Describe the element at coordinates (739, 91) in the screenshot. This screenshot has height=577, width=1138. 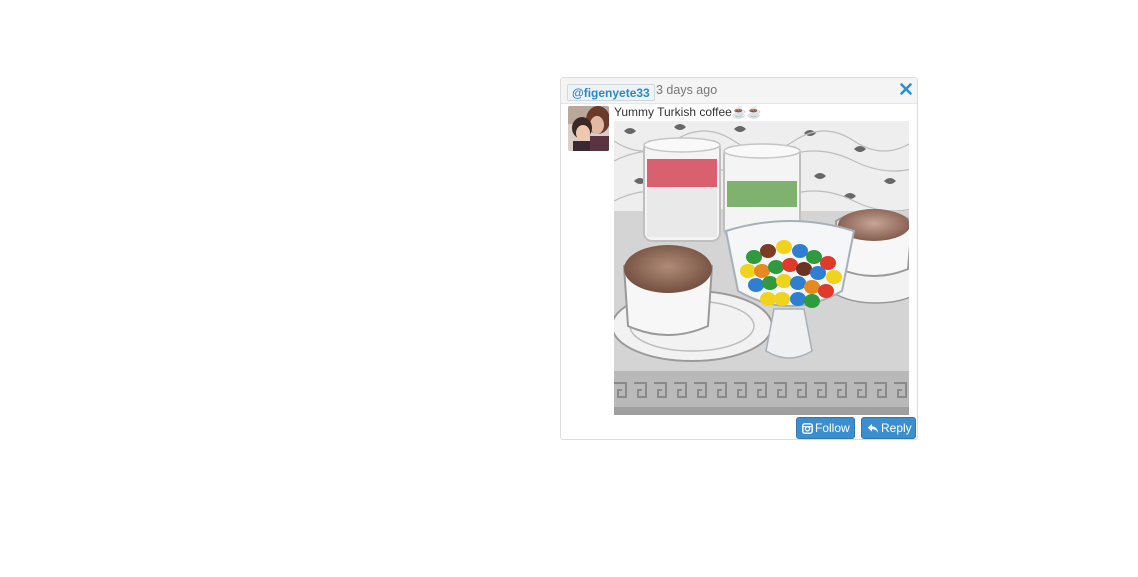
I see `post-header: @figenyete33 3 days ago` at that location.